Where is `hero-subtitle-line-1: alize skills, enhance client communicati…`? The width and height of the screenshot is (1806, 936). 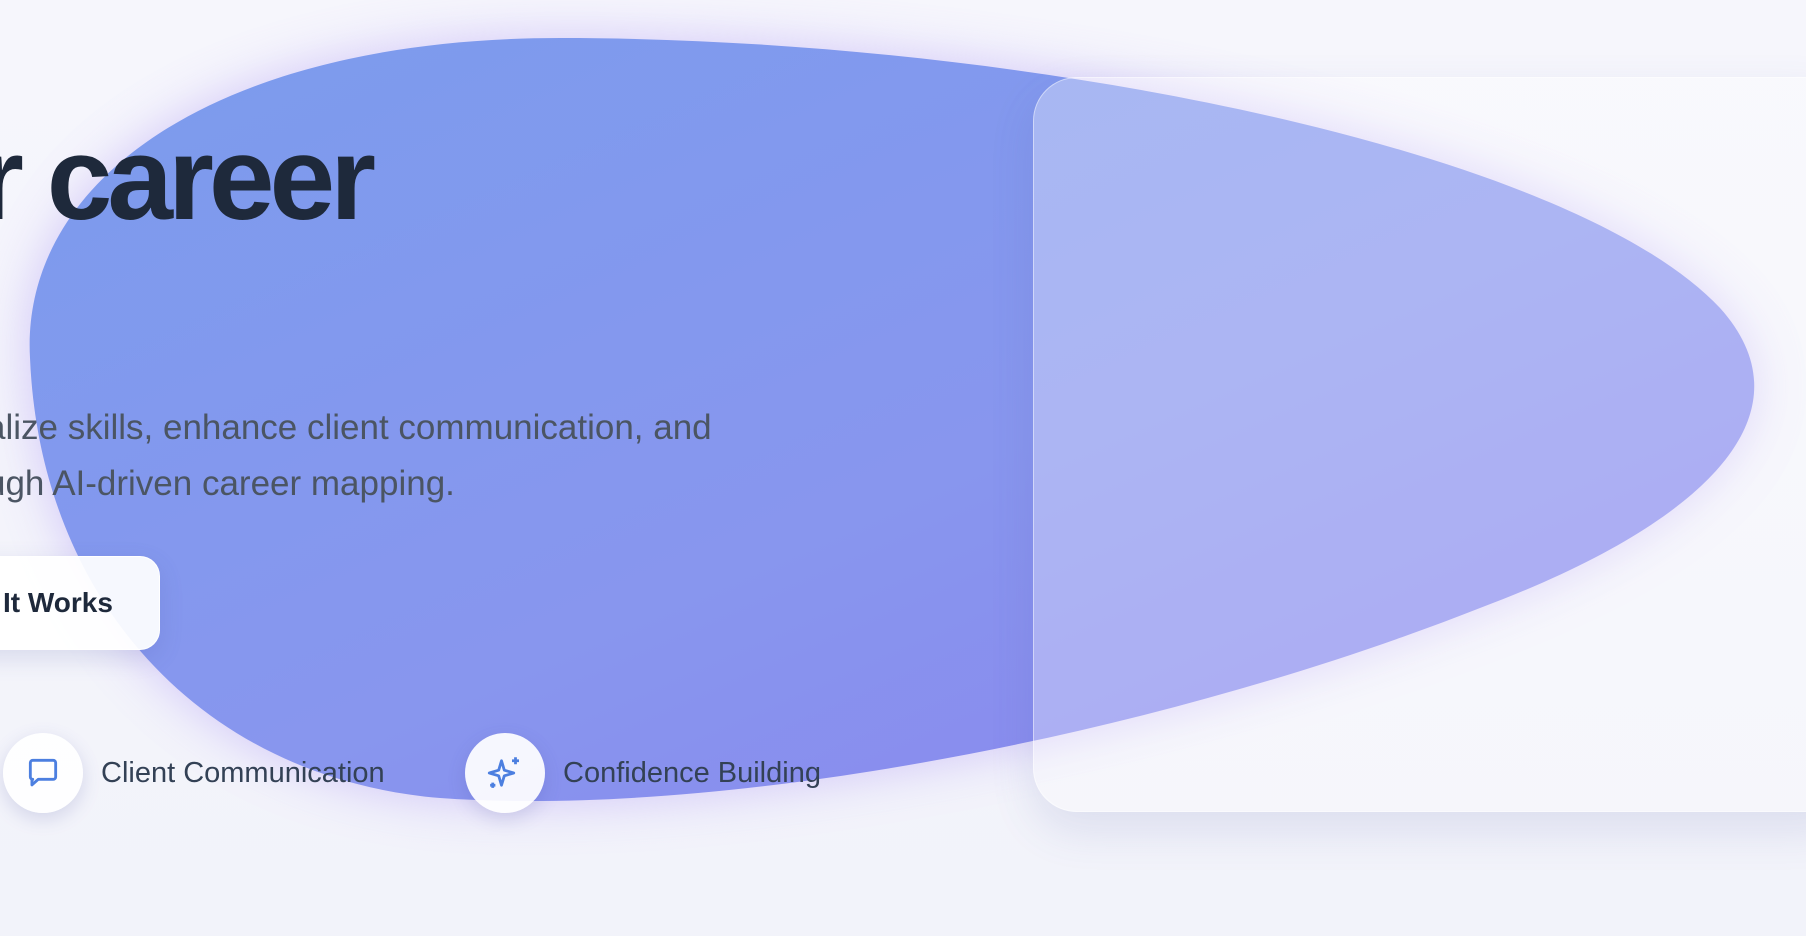 hero-subtitle-line-1: alize skills, enhance client communicati… is located at coordinates (356, 427).